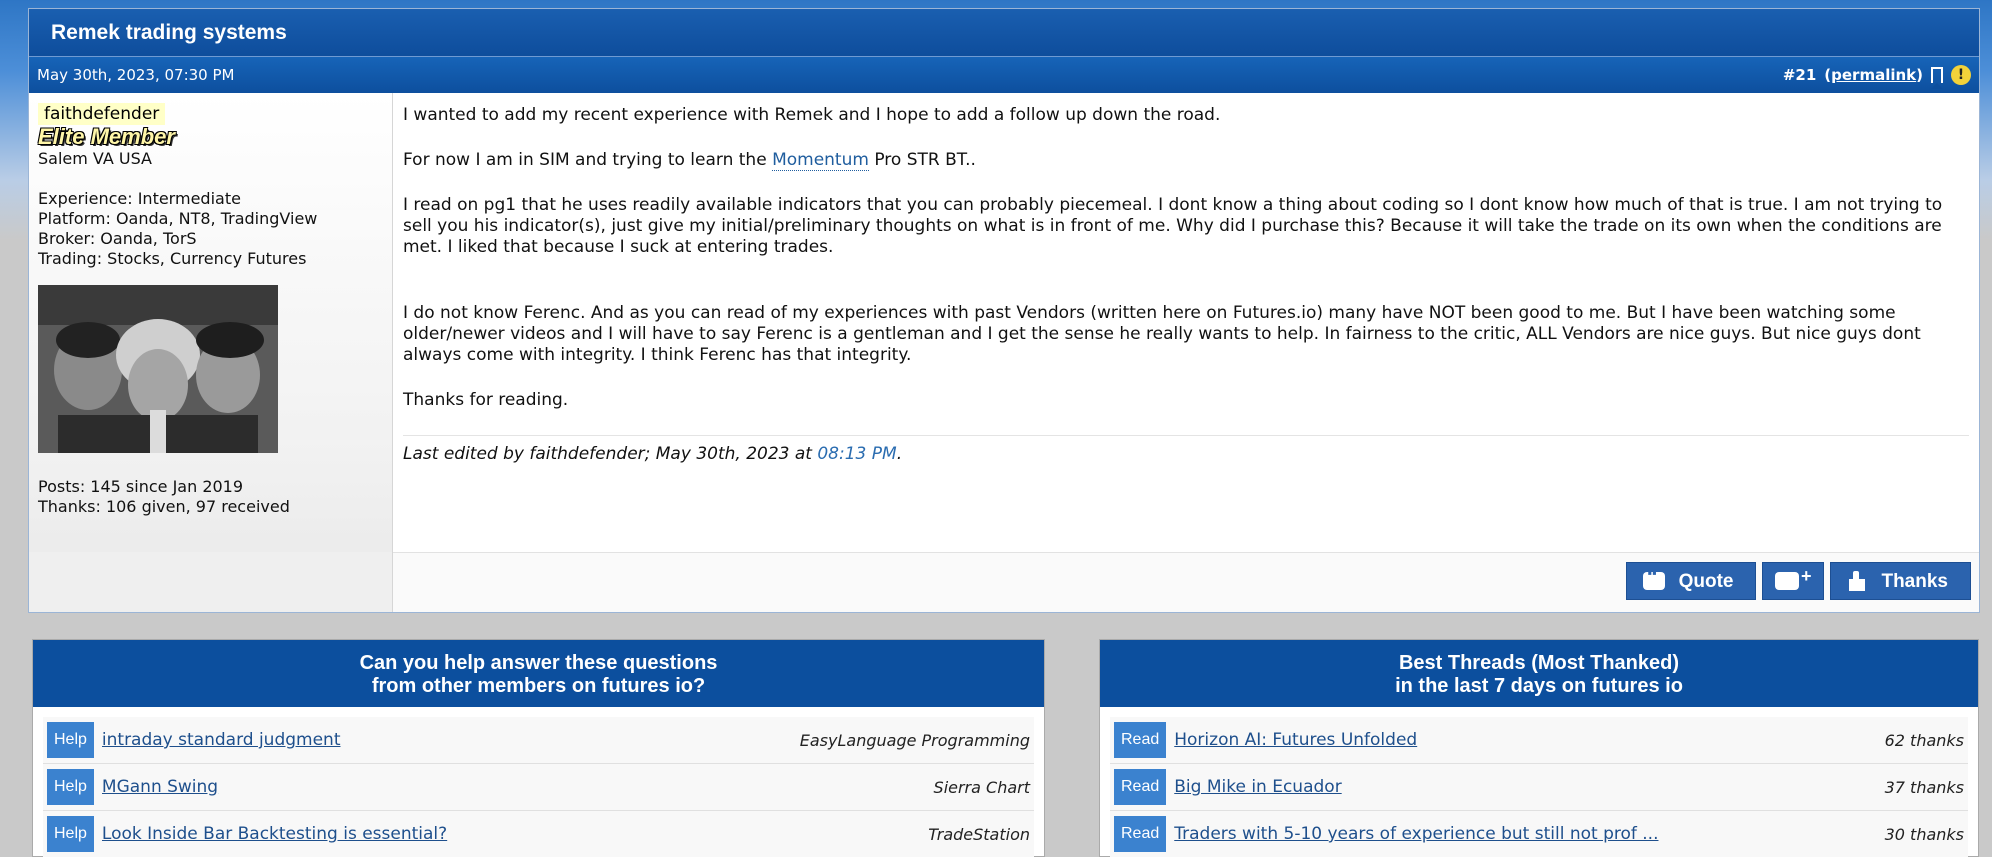 The height and width of the screenshot is (857, 1992). Describe the element at coordinates (1529, 787) in the screenshot. I see `thread-link: Big Mike in Ecuador` at that location.